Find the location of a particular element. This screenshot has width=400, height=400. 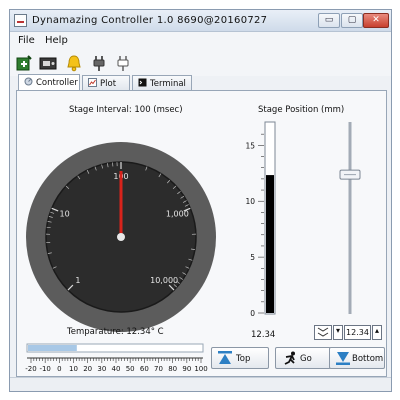

go-button-label: Go is located at coordinates (306, 359).